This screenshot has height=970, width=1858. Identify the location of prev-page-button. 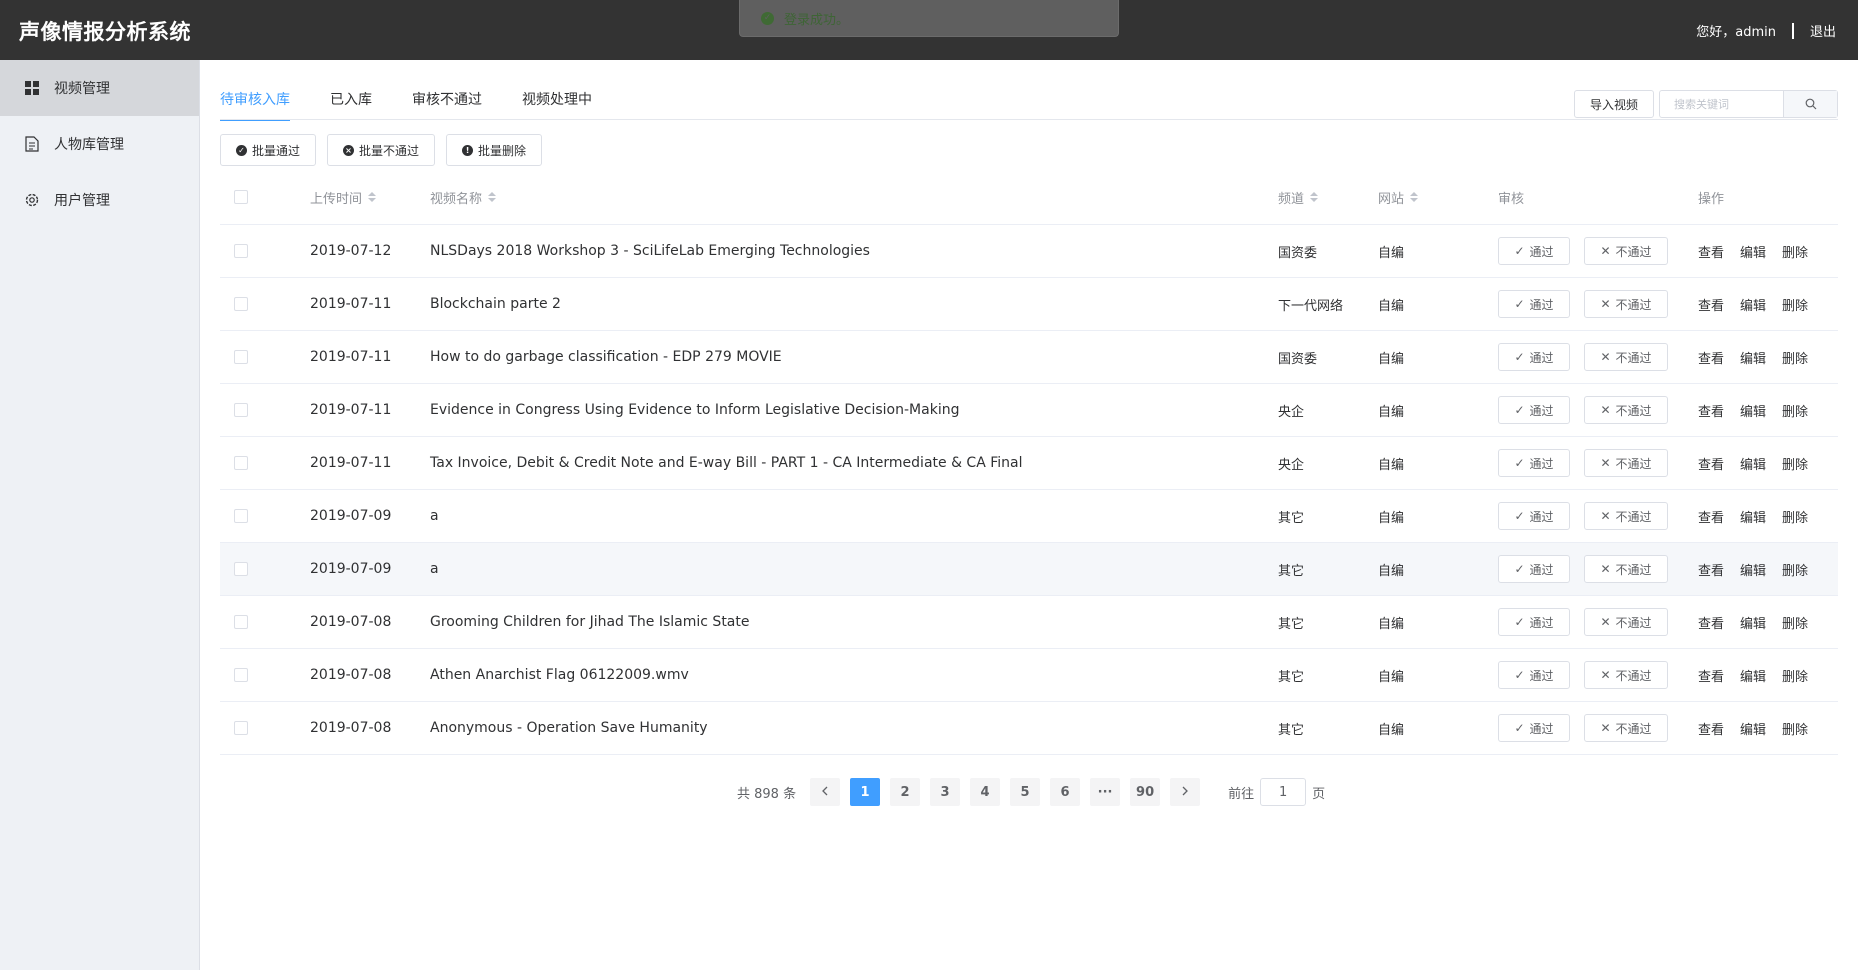
(825, 792).